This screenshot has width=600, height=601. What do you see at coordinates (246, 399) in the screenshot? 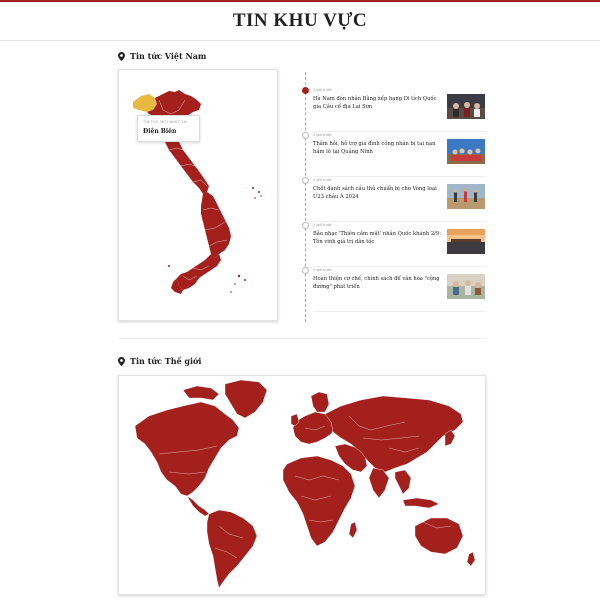
I see `greenland-region` at bounding box center [246, 399].